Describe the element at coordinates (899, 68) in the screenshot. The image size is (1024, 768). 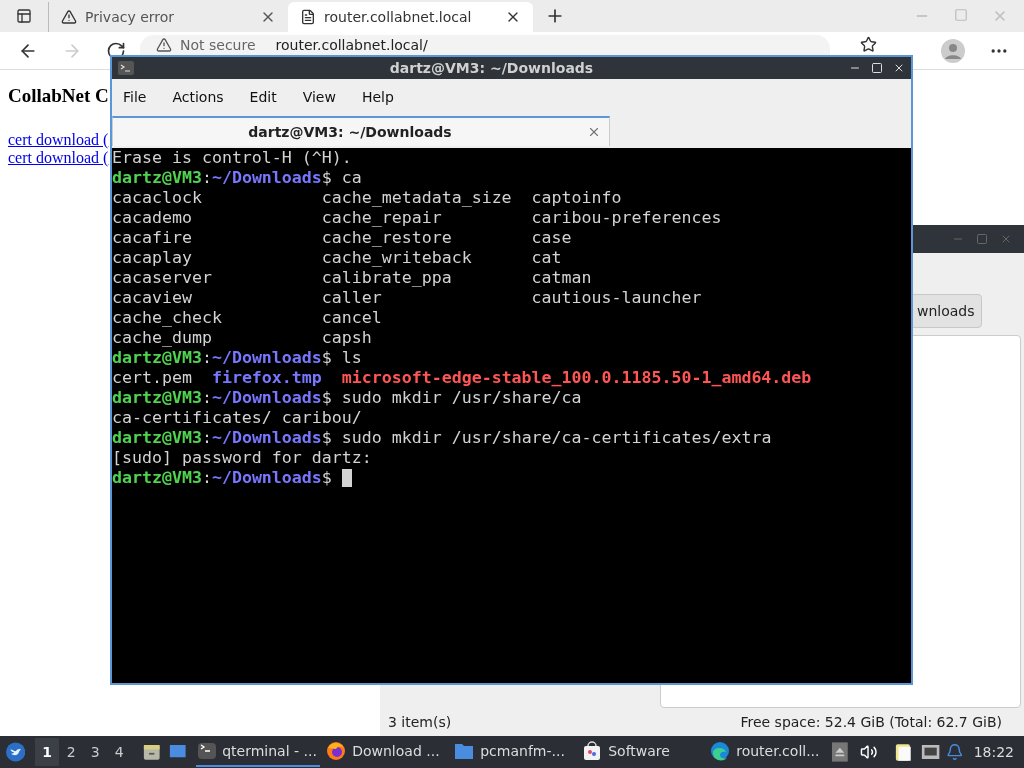
I see `close-icon` at that location.